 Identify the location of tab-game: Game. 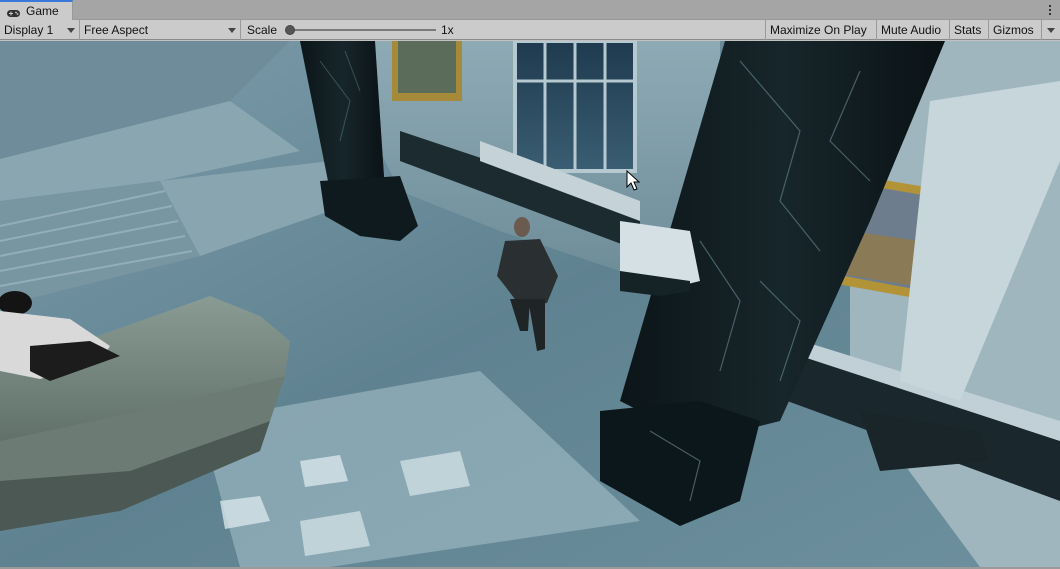
(36, 10).